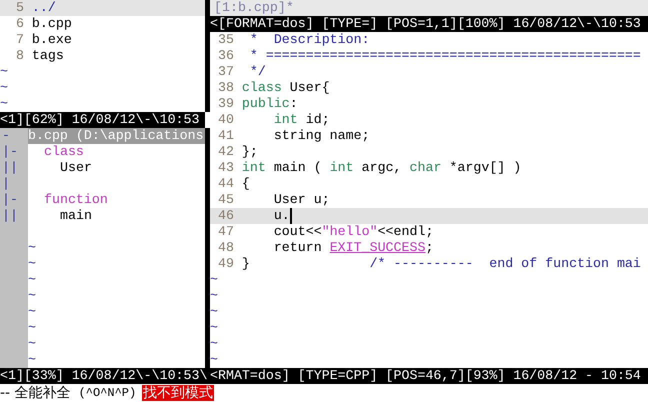 Image resolution: width=648 pixels, height=402 pixels. I want to click on code-line: 44 {, so click(233, 184).